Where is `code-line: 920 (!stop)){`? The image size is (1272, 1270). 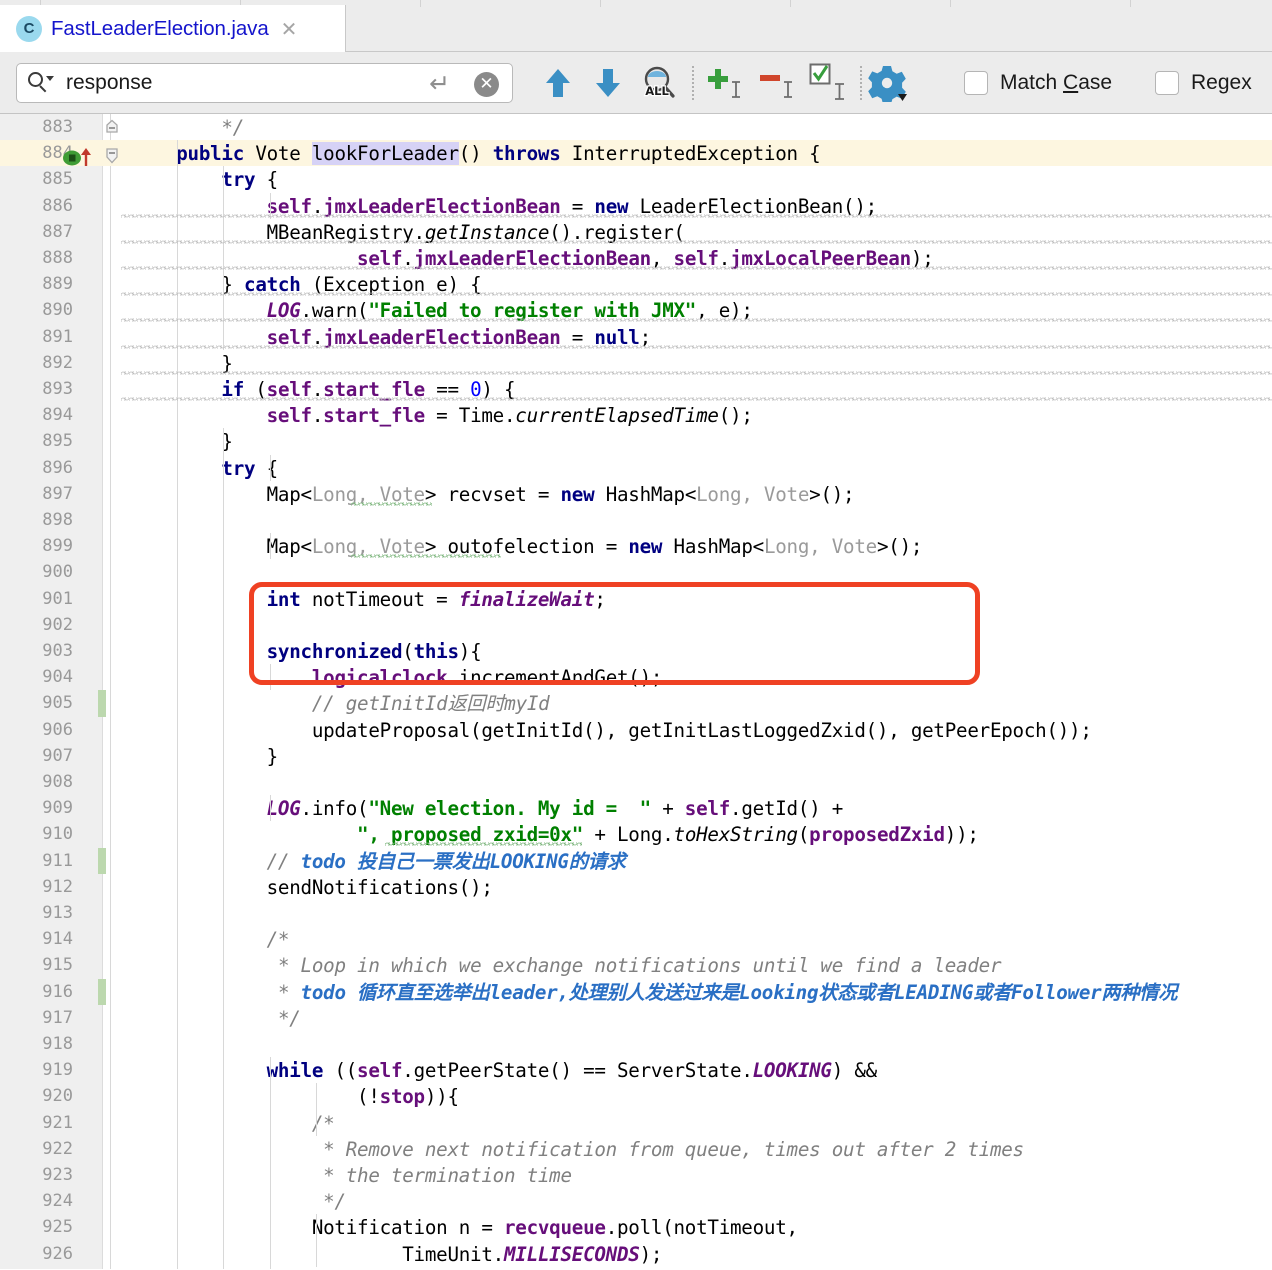 code-line: 920 (!stop)){ is located at coordinates (636, 1096).